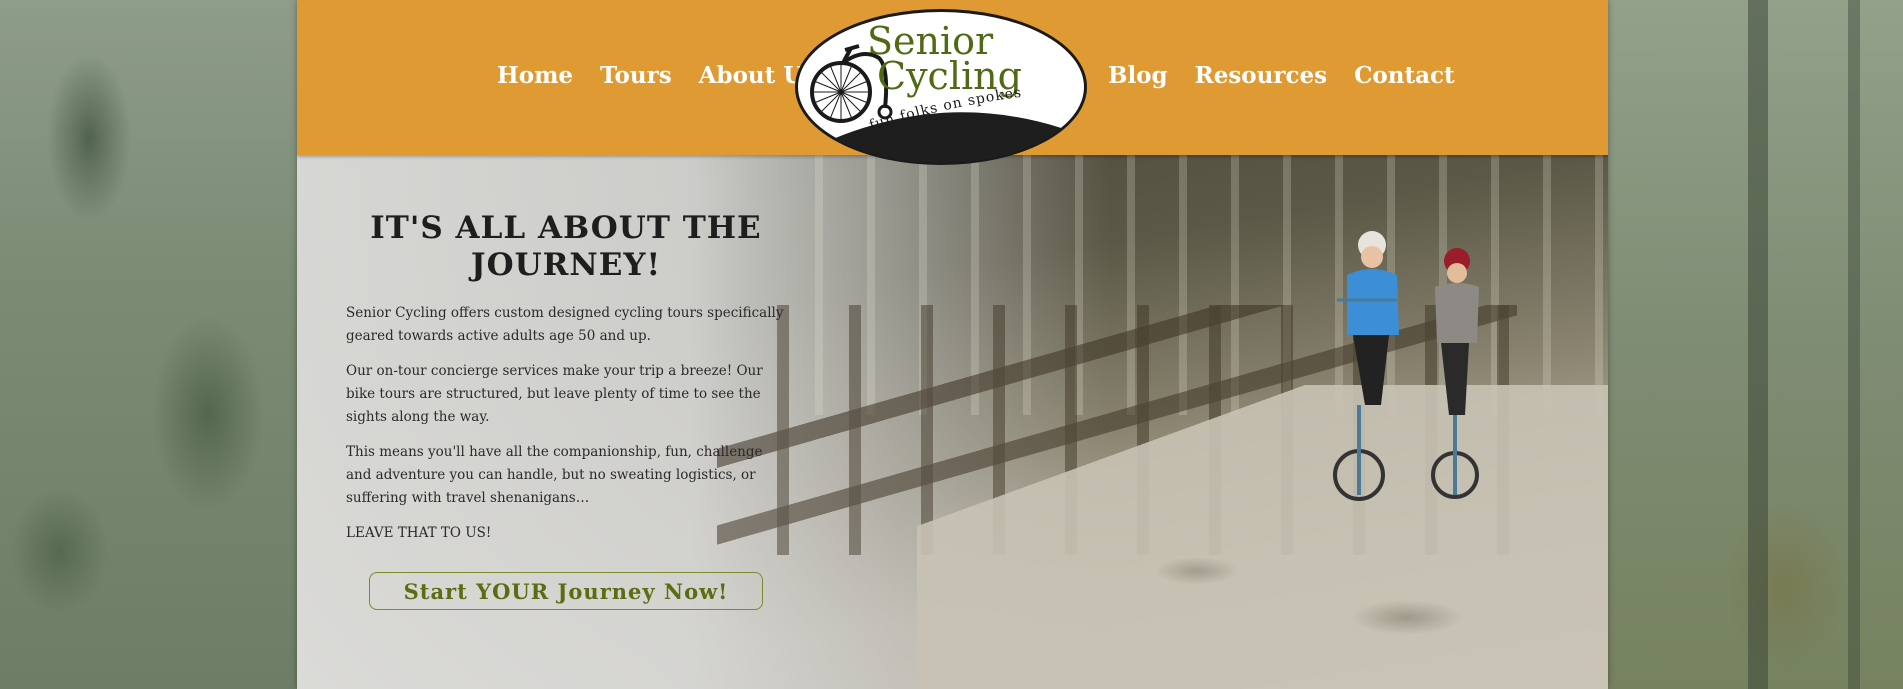 The image size is (1903, 689). I want to click on start-journey-button: Start YOUR Journey Now!, so click(566, 591).